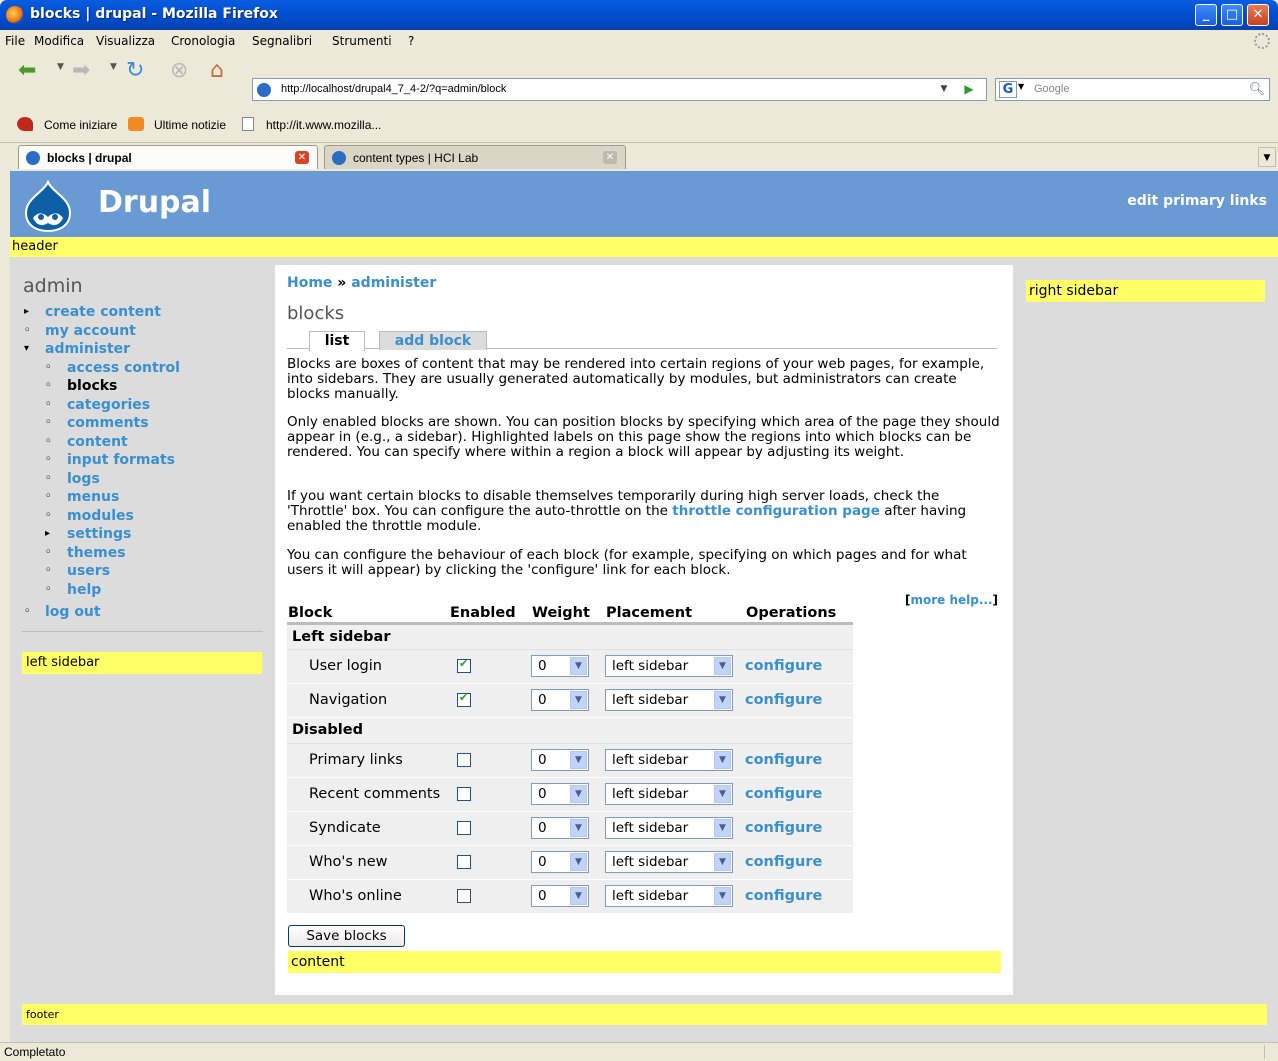 Image resolution: width=1278 pixels, height=1061 pixels. I want to click on sidebar-link: input formats, so click(121, 460).